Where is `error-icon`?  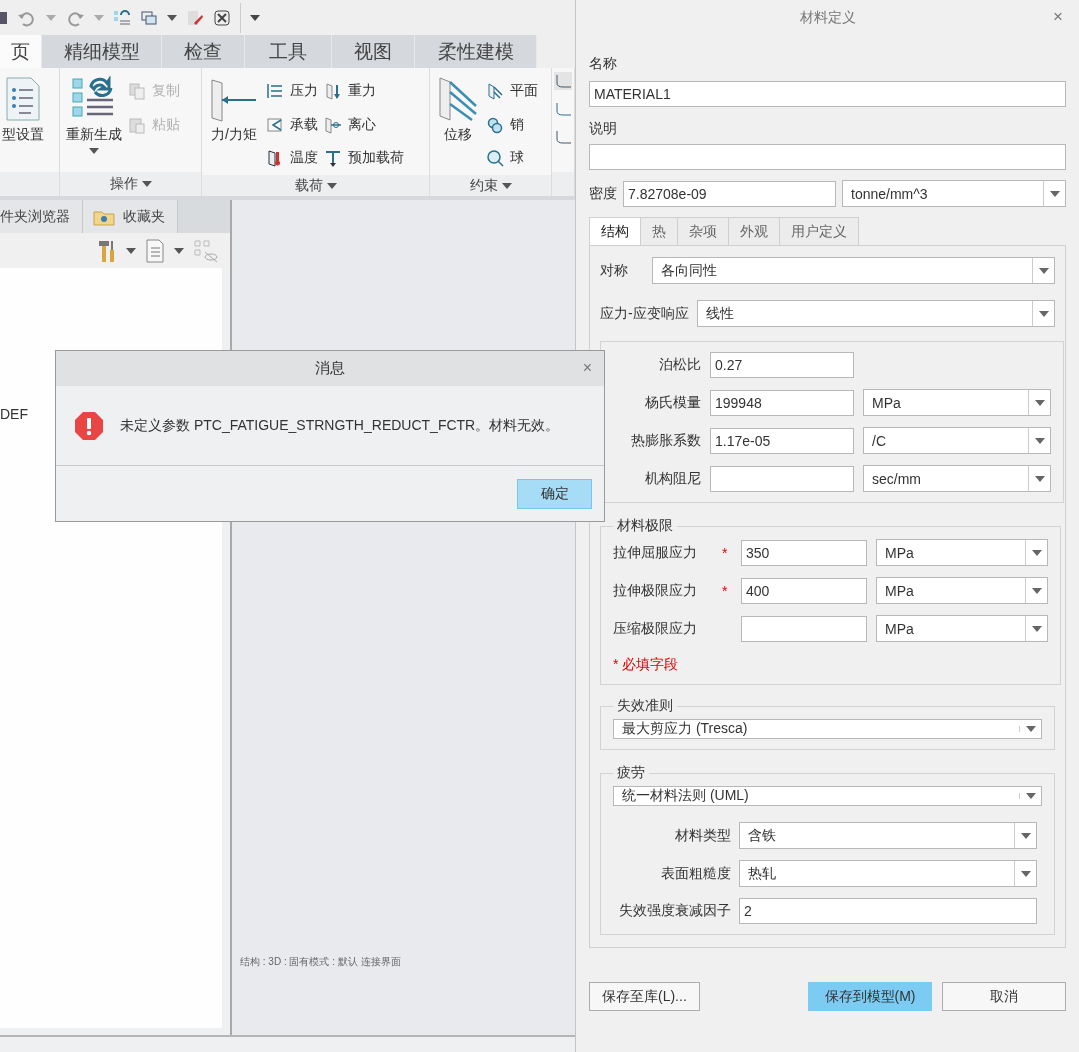
error-icon is located at coordinates (89, 425).